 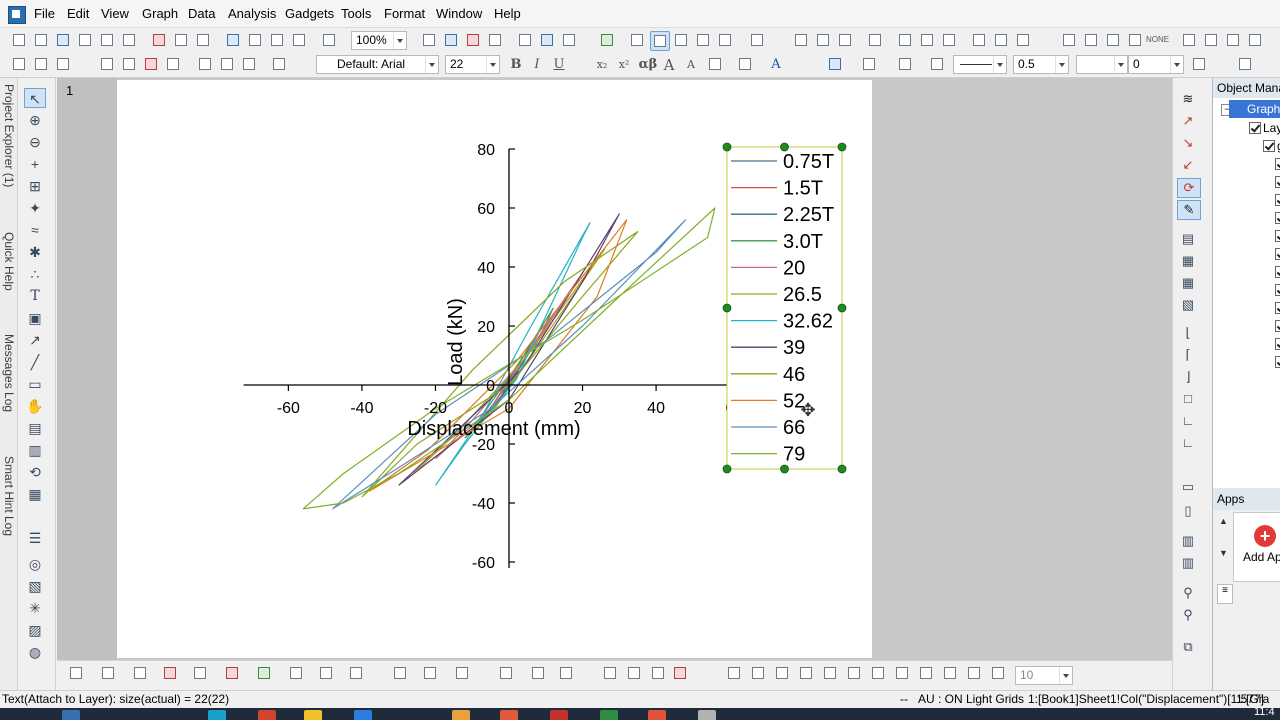 What do you see at coordinates (1233, 40) in the screenshot?
I see `next-page-icon` at bounding box center [1233, 40].